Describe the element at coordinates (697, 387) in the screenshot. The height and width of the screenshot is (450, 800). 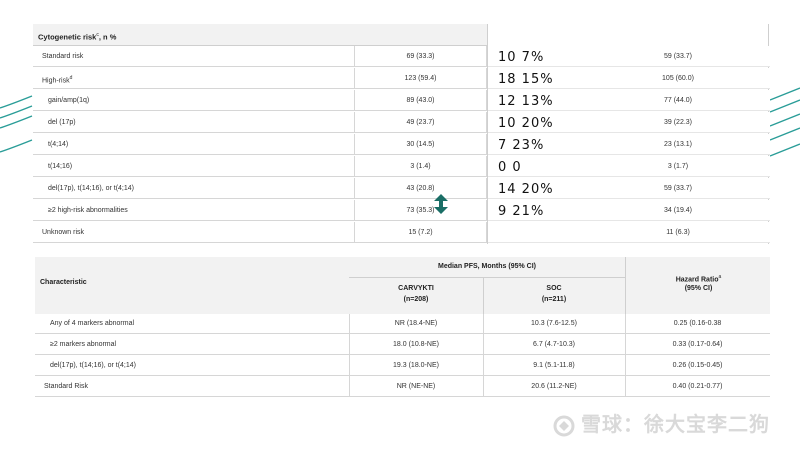
I see `hazard-ratio: 0.40 (0.21-0.77)` at that location.